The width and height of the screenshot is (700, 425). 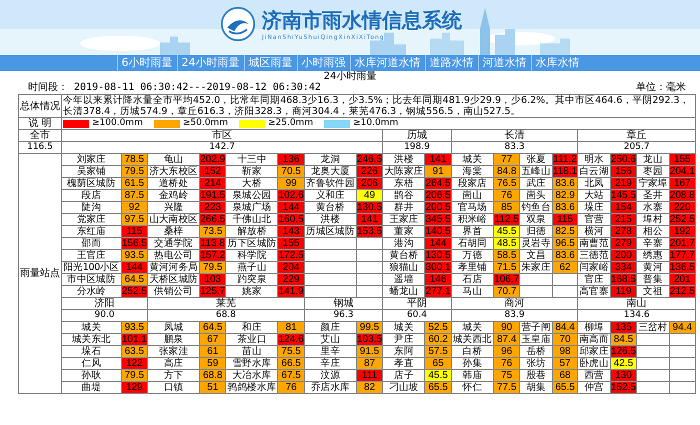 What do you see at coordinates (330, 328) in the screenshot?
I see `station-name: 颜庄` at bounding box center [330, 328].